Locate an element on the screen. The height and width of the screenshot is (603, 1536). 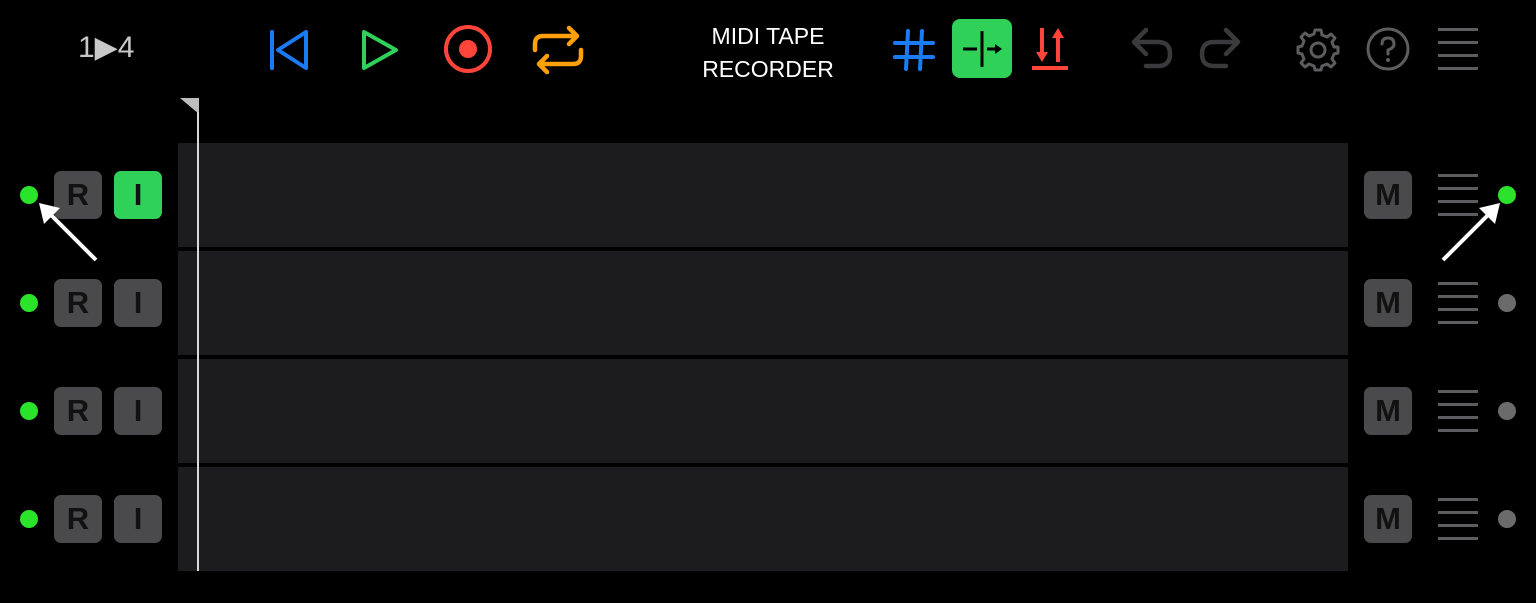
grid-icon is located at coordinates (914, 50).